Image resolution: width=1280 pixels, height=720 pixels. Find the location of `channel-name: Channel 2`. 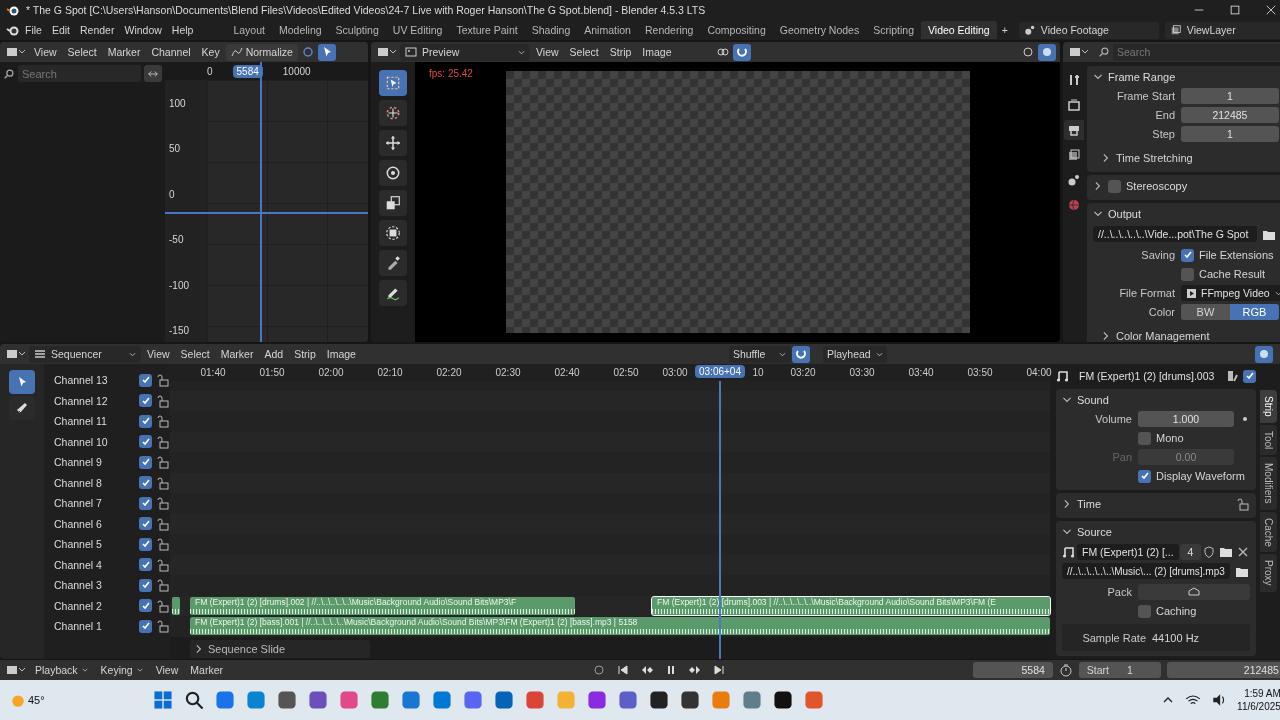

channel-name: Channel 2 is located at coordinates (94, 605).